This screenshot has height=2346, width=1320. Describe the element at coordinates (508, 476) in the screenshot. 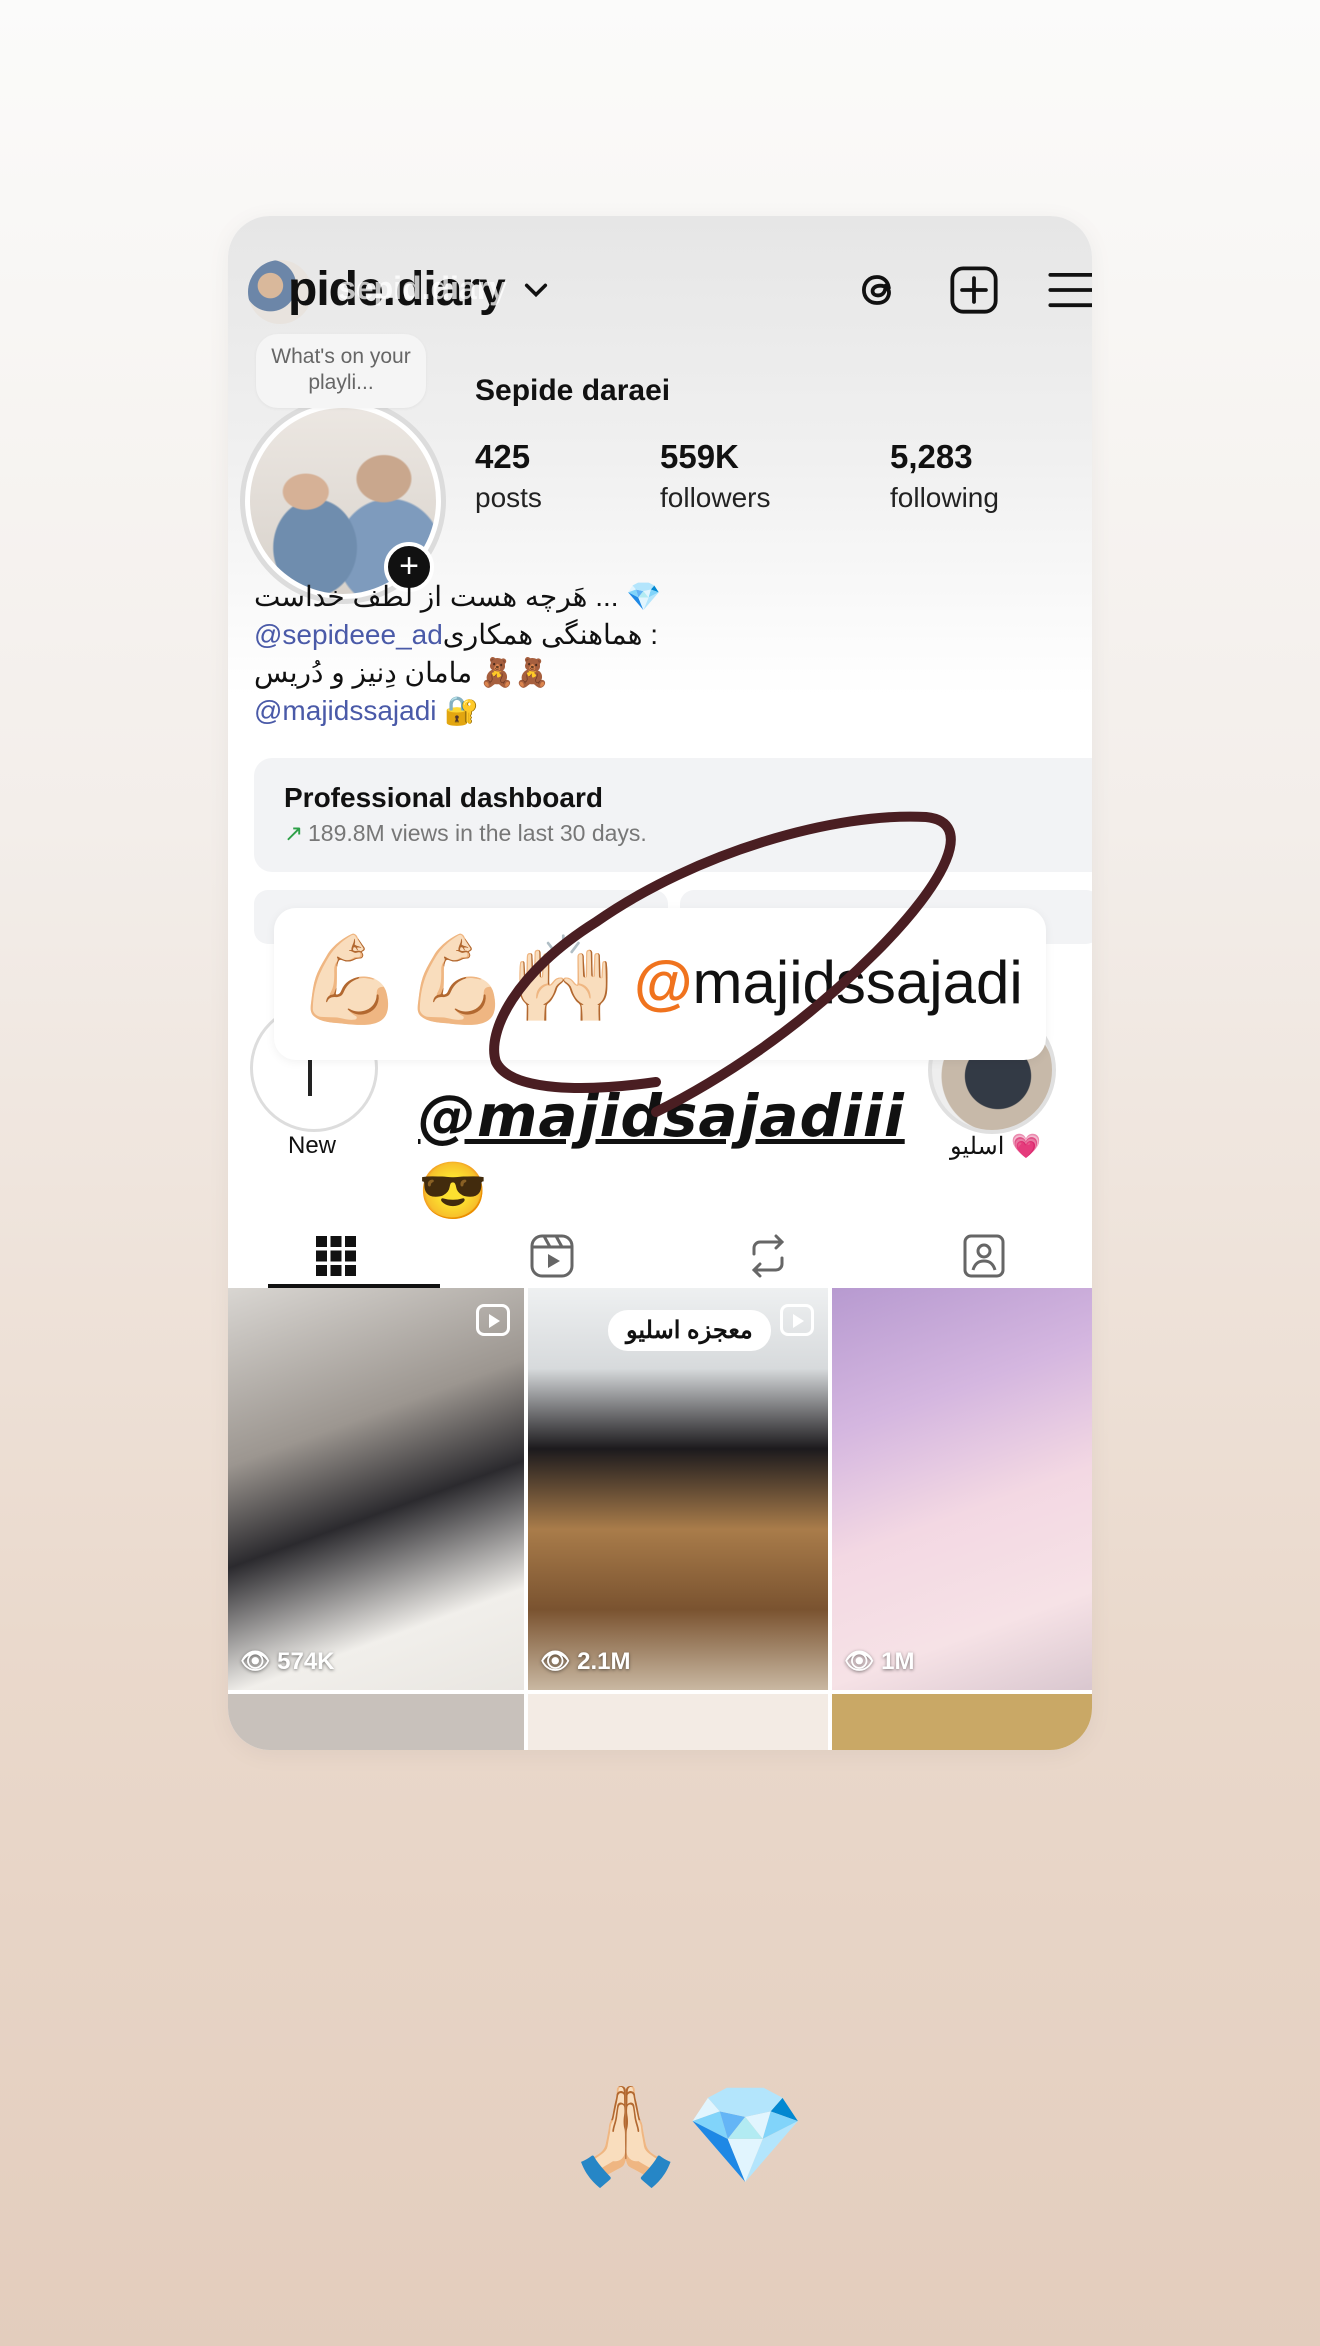

I see `stat-posts: 425 posts` at that location.